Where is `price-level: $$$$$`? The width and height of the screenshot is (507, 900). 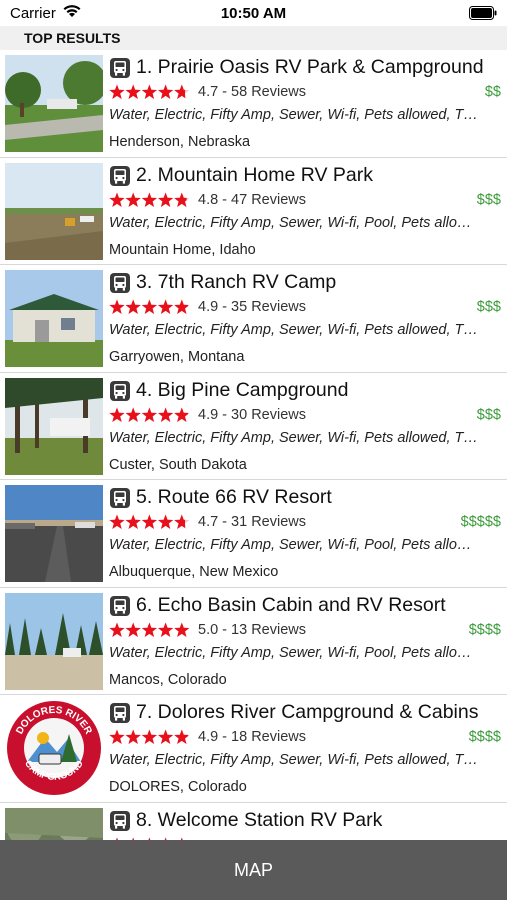 price-level: $$$$$ is located at coordinates (480, 522).